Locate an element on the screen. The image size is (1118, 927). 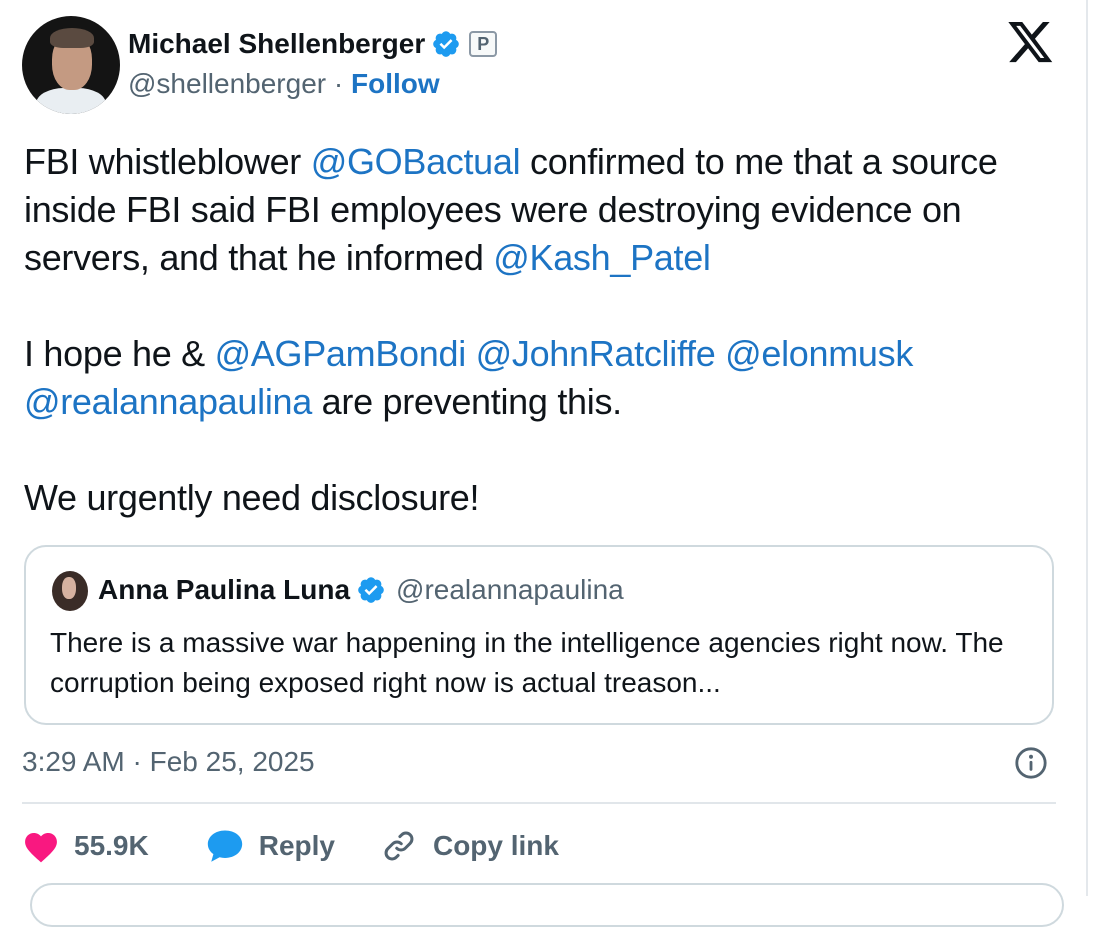
copy-link-label: Copy link is located at coordinates (495, 845).